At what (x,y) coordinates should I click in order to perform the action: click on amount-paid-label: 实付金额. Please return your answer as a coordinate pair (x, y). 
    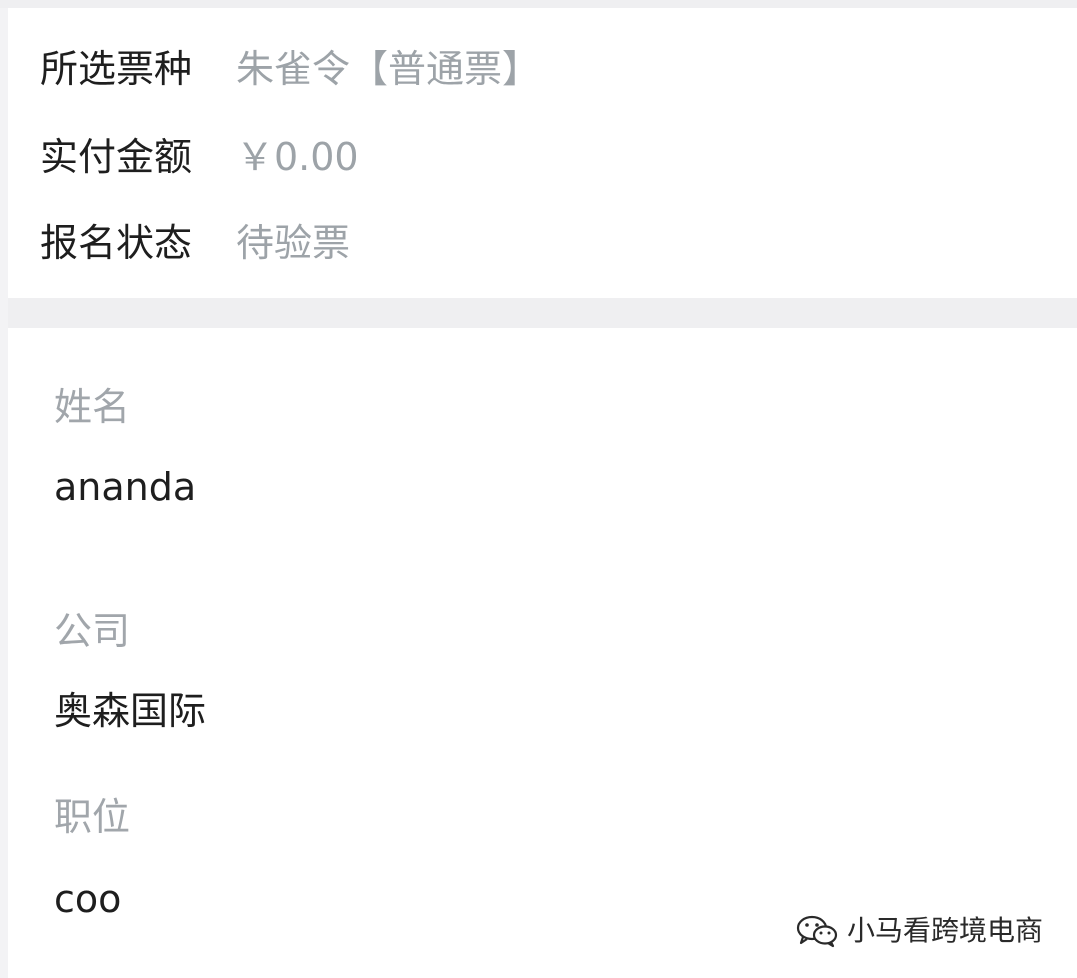
    Looking at the image, I should click on (116, 157).